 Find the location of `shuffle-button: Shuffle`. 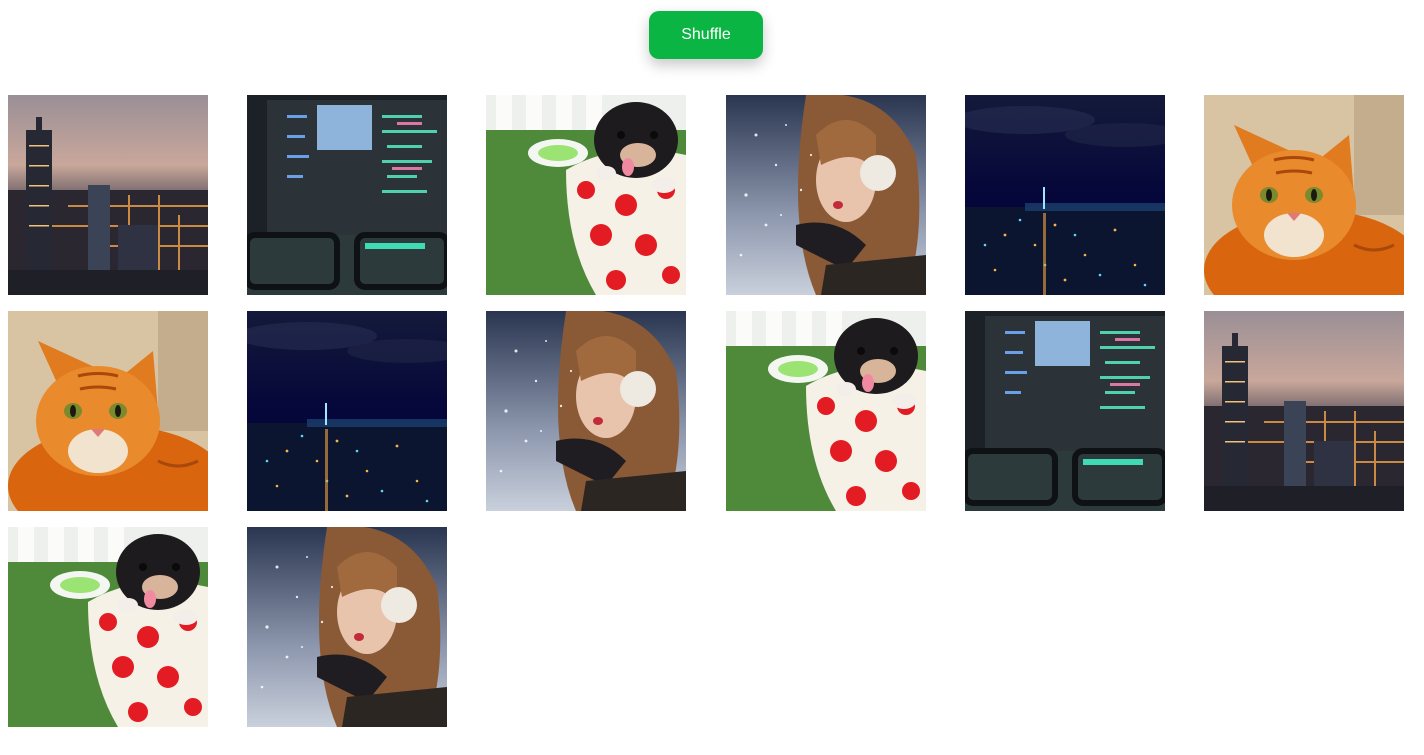

shuffle-button: Shuffle is located at coordinates (706, 35).